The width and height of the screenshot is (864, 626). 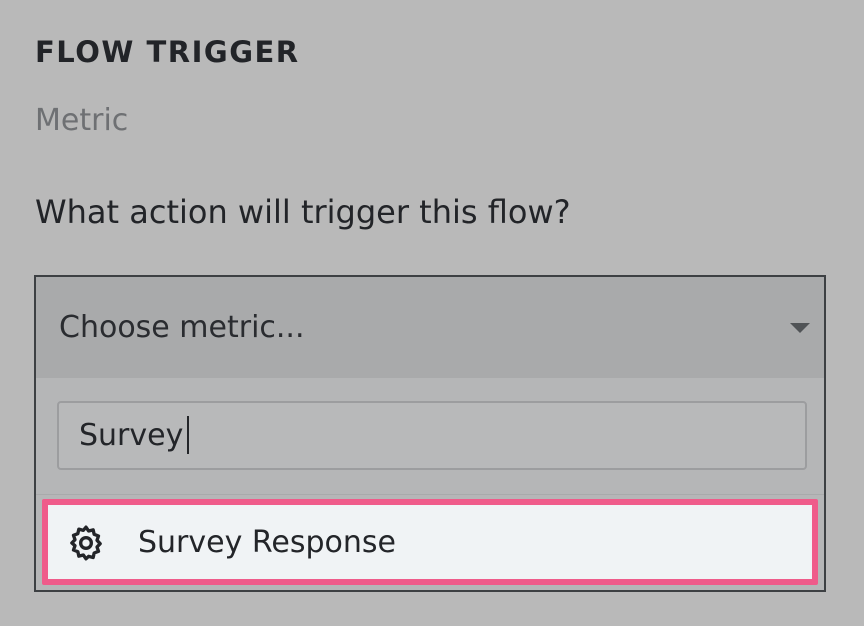 I want to click on caret-down-icon, so click(x=800, y=328).